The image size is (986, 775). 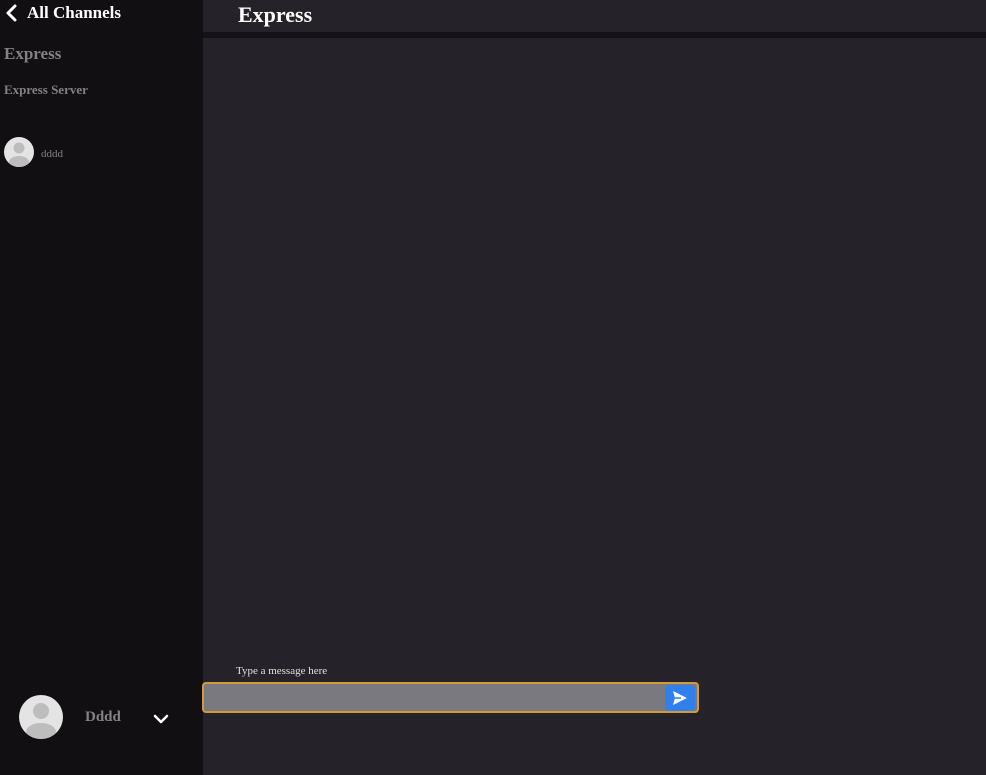 I want to click on message-composer, so click(x=450, y=697).